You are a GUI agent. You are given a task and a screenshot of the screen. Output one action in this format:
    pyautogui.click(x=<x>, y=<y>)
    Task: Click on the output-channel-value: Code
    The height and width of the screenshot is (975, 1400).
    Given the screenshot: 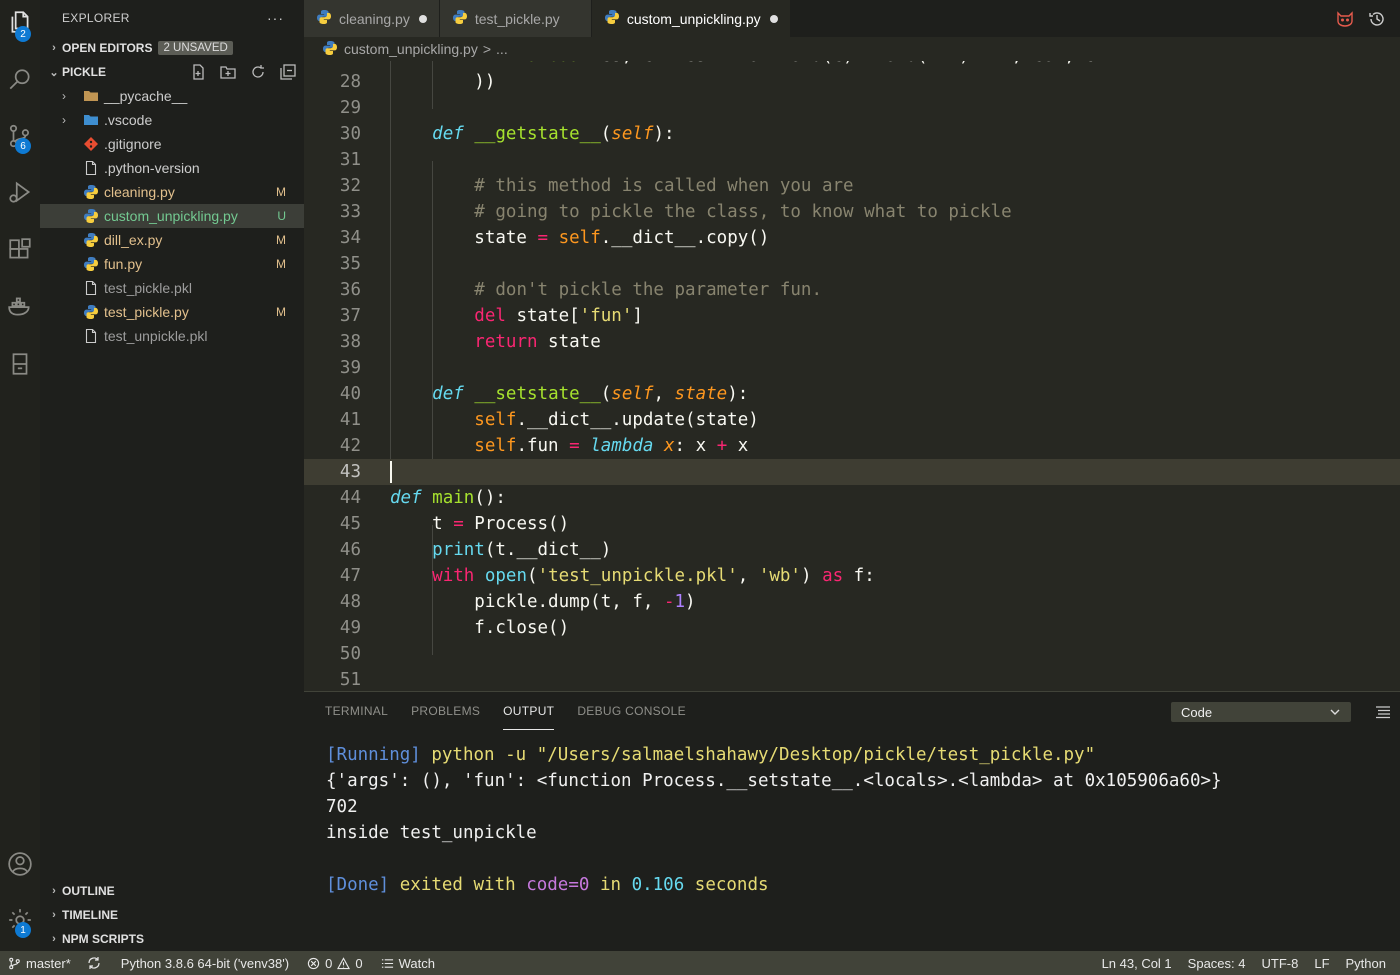 What is the action you would take?
    pyautogui.click(x=1197, y=712)
    